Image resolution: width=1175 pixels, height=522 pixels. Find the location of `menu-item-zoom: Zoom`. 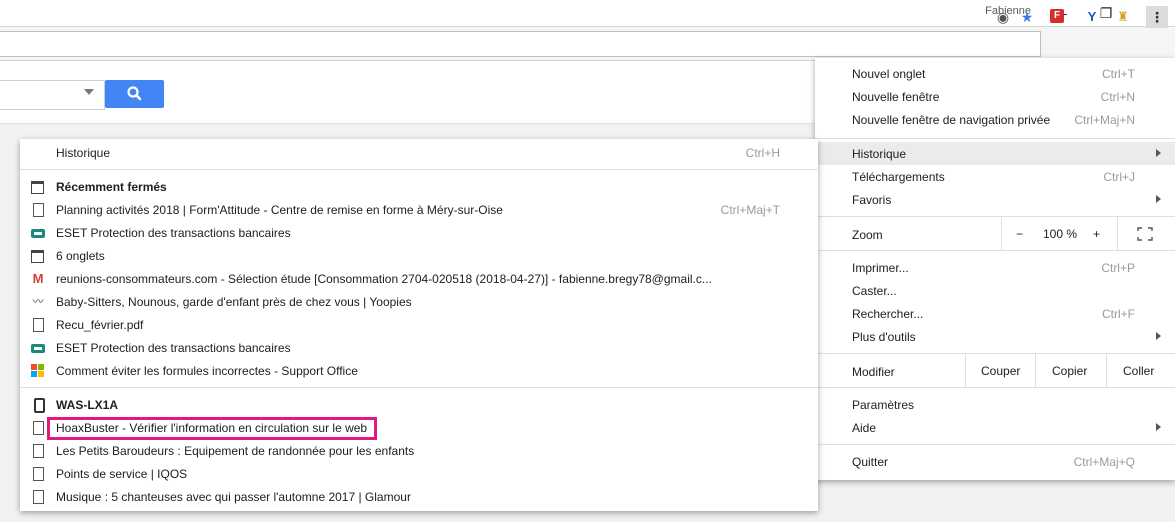

menu-item-zoom: Zoom is located at coordinates (867, 235).